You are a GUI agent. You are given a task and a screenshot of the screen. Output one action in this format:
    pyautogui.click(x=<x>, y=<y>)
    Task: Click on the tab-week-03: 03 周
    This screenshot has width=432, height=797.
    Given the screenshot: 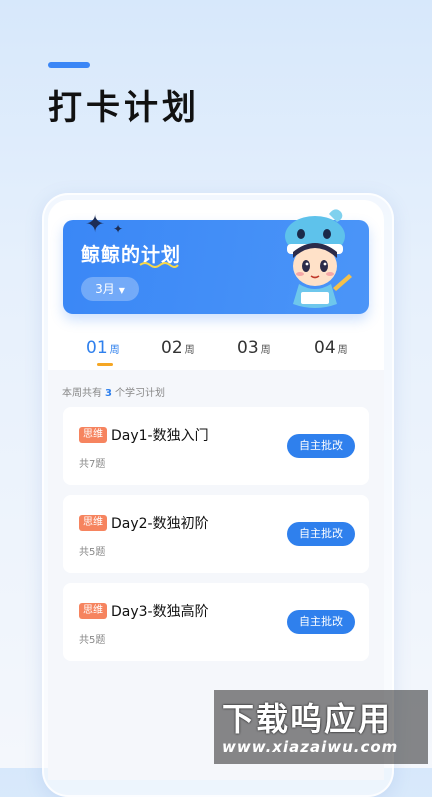 What is the action you would take?
    pyautogui.click(x=254, y=348)
    